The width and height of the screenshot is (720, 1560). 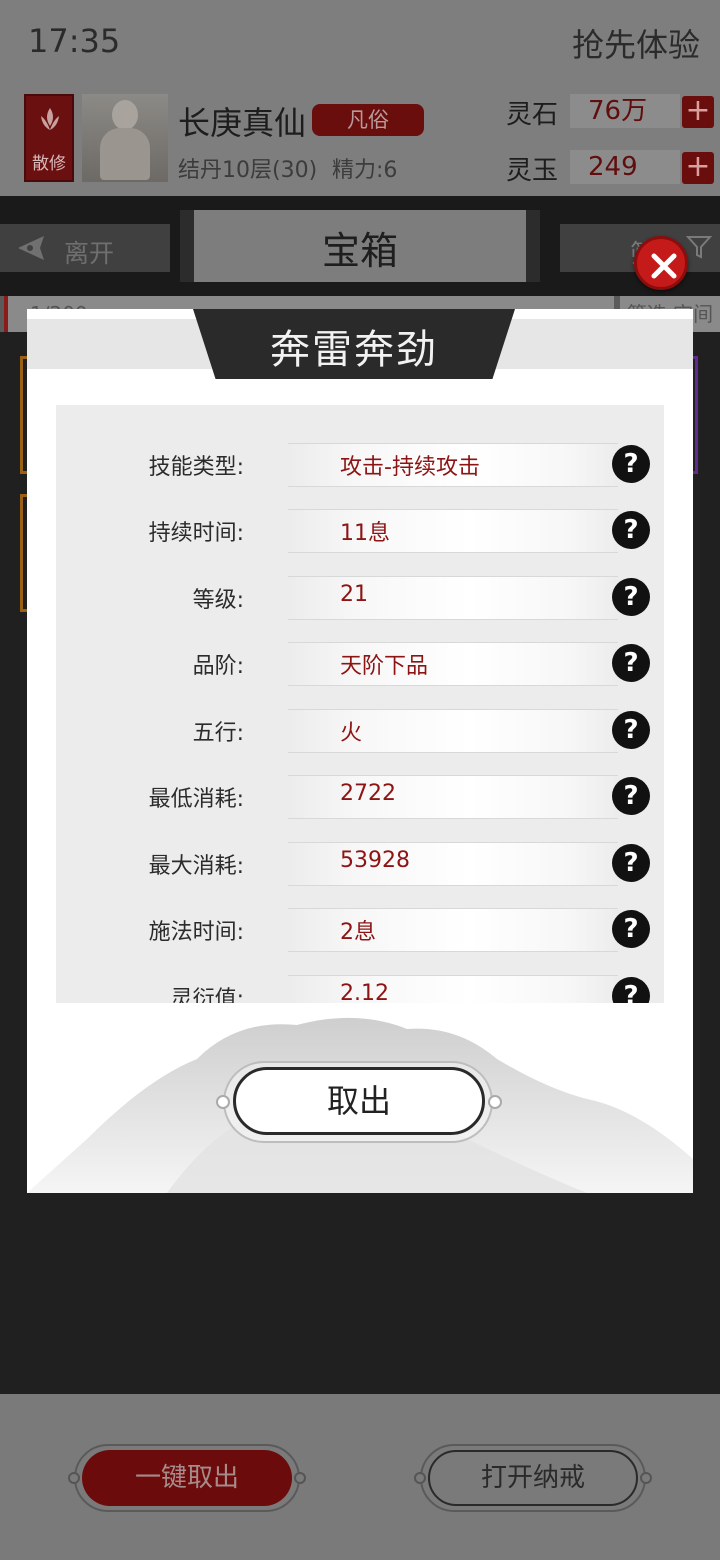 What do you see at coordinates (196, 866) in the screenshot?
I see `attribute-label: 最大消耗:` at bounding box center [196, 866].